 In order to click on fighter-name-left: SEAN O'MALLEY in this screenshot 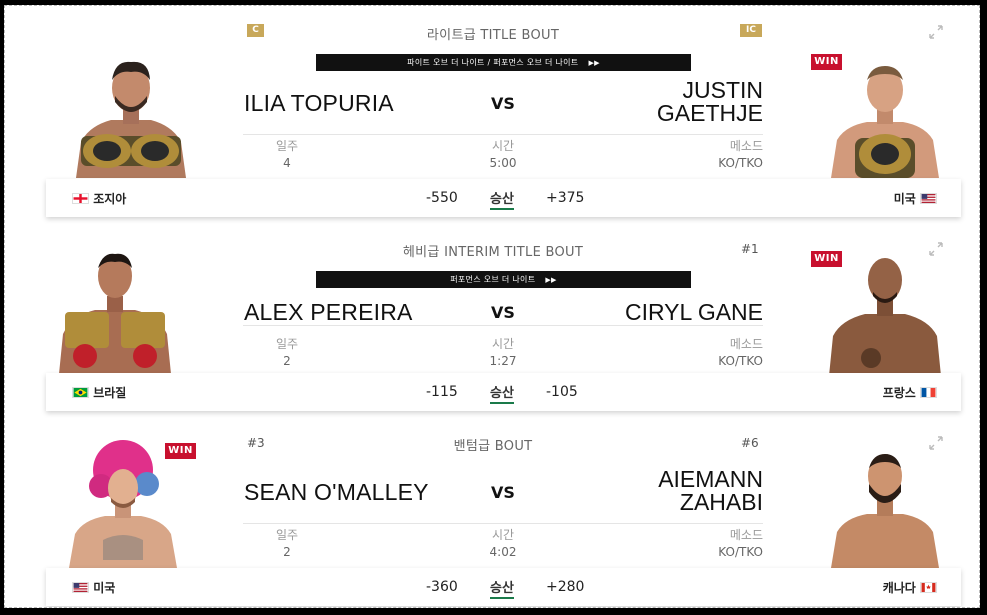, I will do `click(336, 492)`.